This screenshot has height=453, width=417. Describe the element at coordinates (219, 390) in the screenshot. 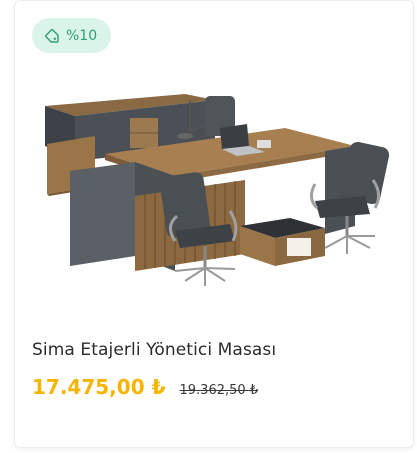

I see `old-price: 19.362,50 ₺` at that location.